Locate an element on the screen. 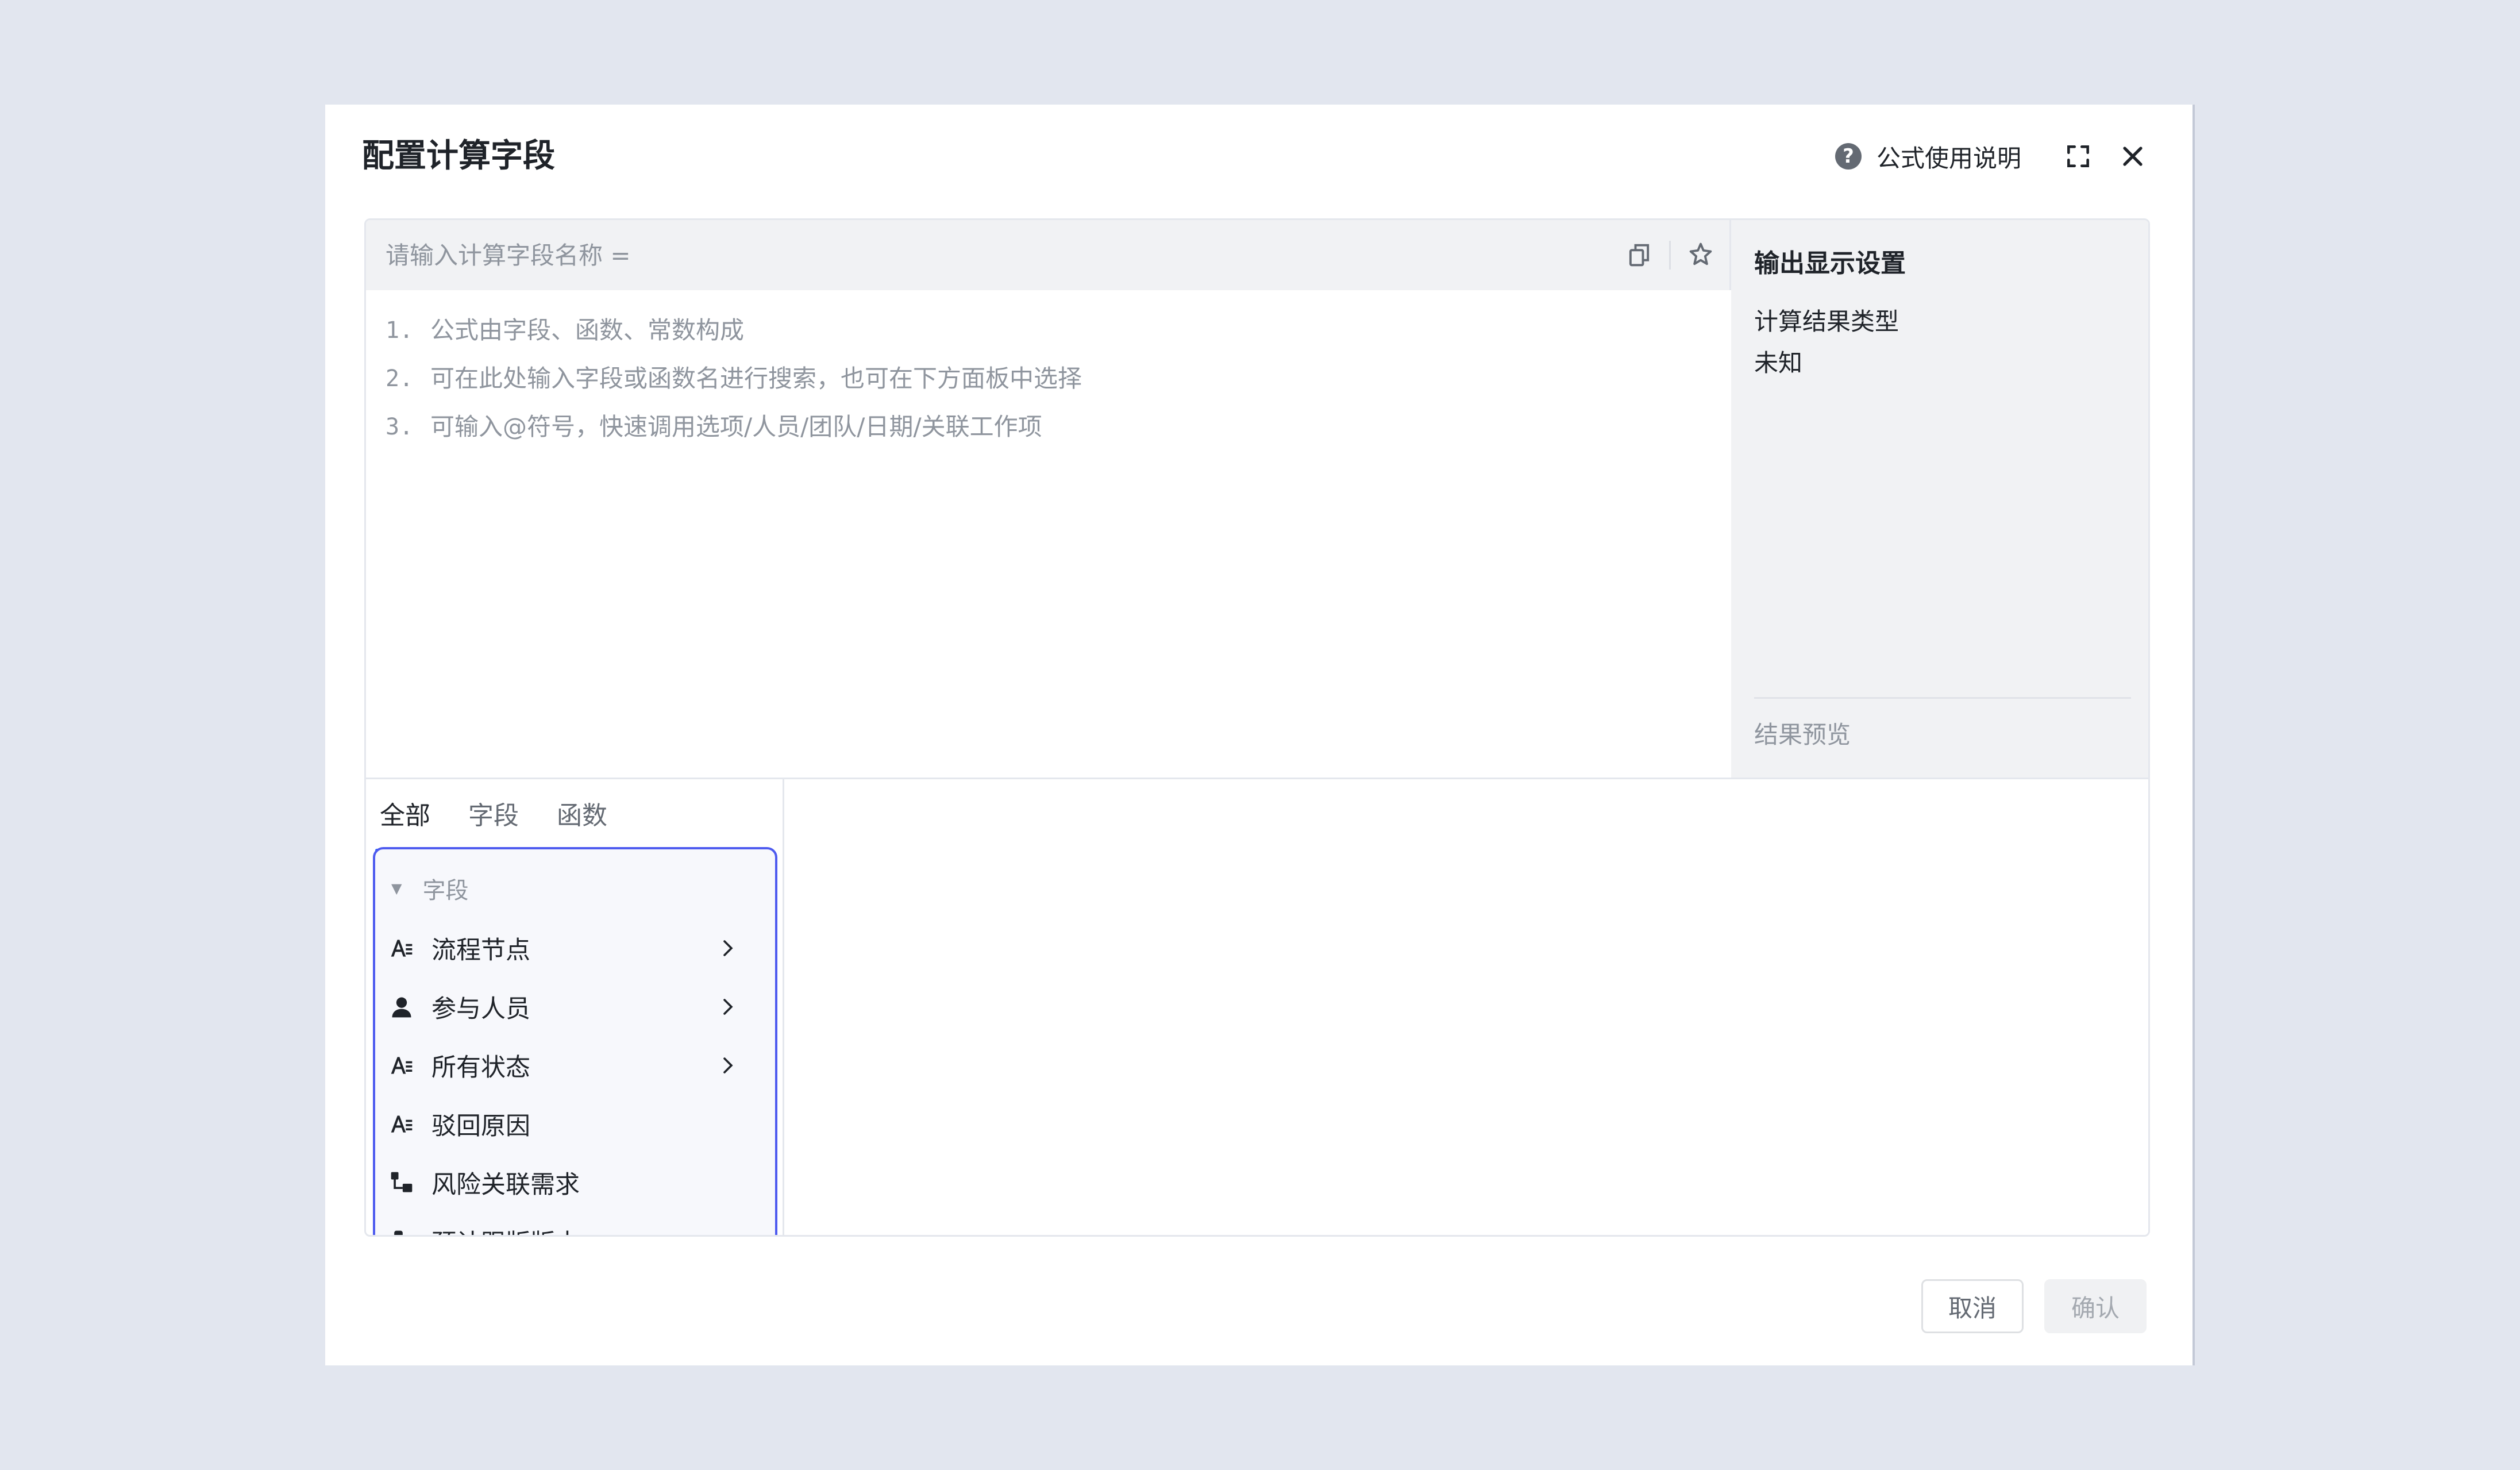 This screenshot has width=2520, height=1470. dialog-title: 配置计算字段 is located at coordinates (459, 156).